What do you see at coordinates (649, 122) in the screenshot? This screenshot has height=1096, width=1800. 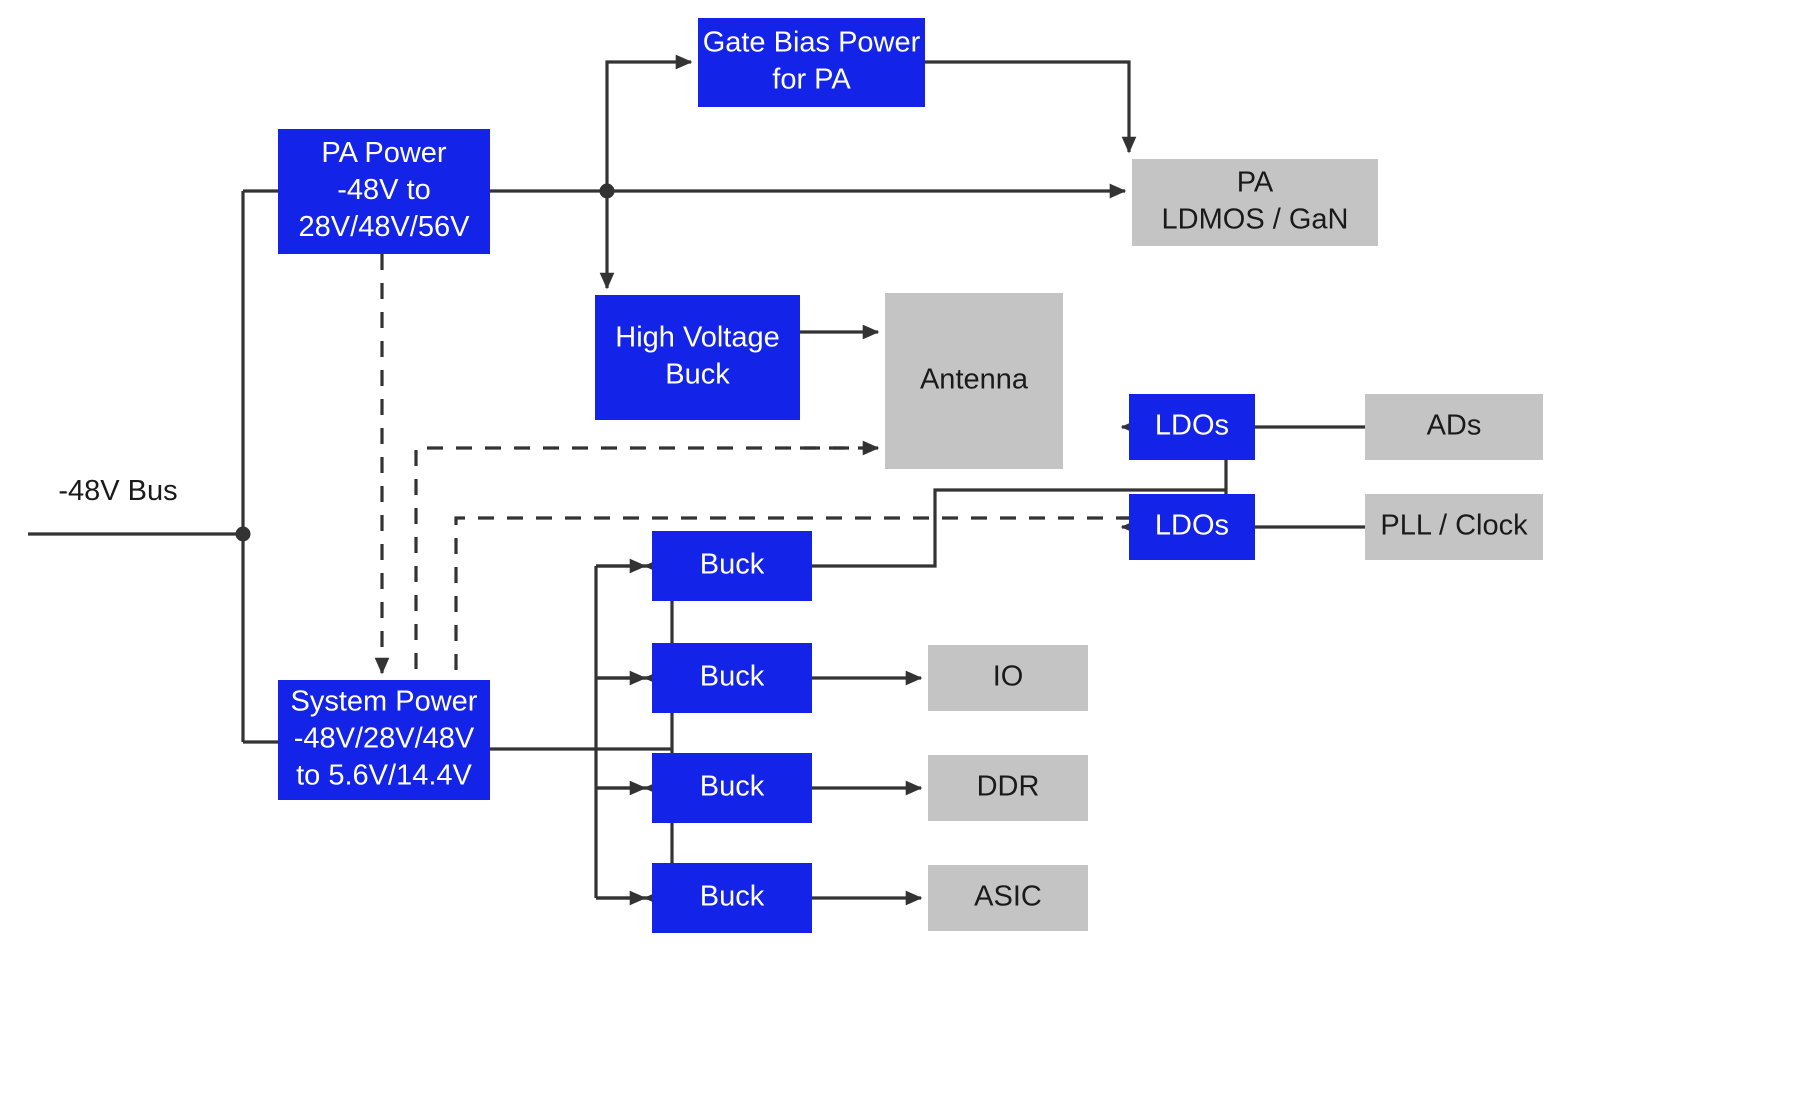 I see `wire-pa-power-to-gate-bias` at bounding box center [649, 122].